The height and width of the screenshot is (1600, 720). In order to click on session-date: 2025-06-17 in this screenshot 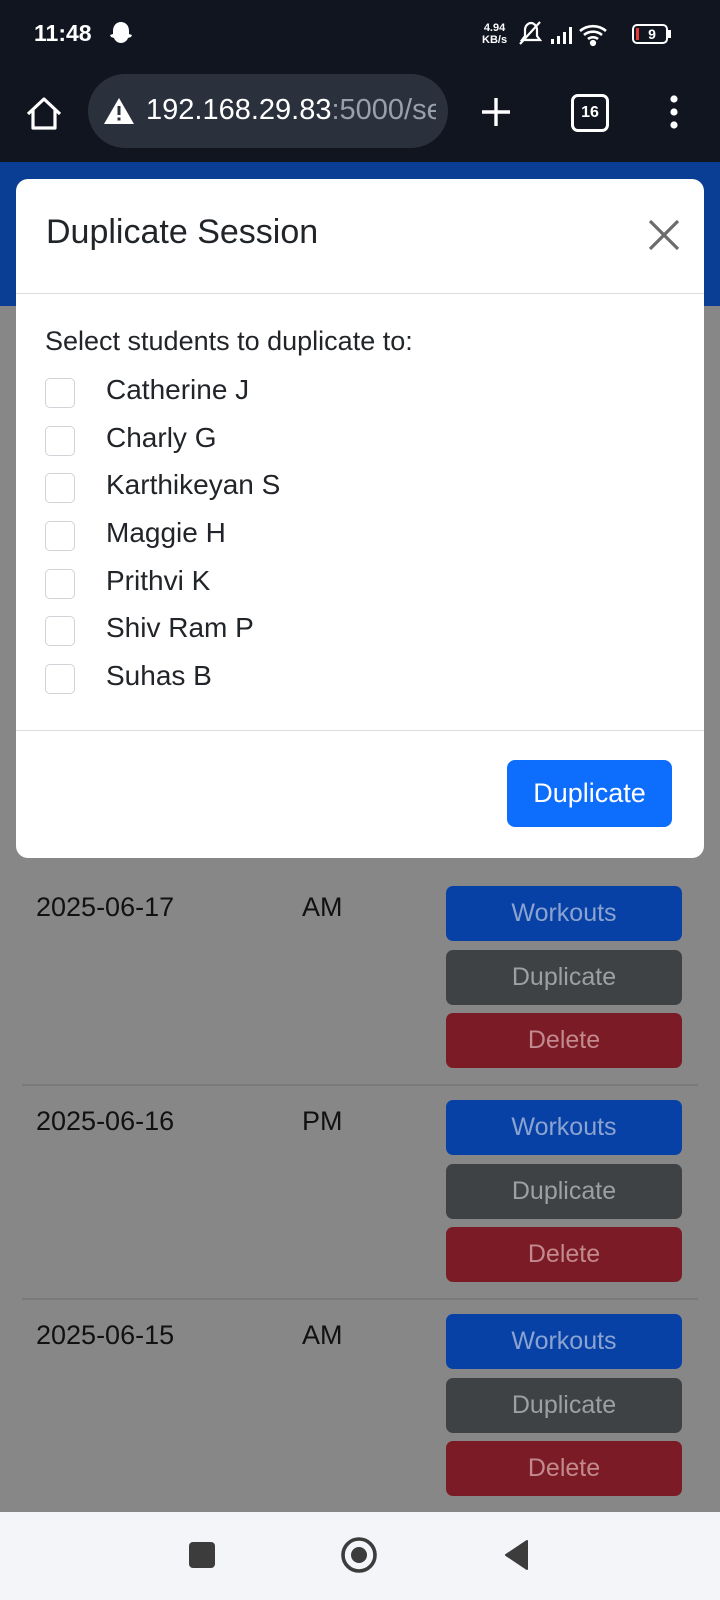, I will do `click(105, 907)`.